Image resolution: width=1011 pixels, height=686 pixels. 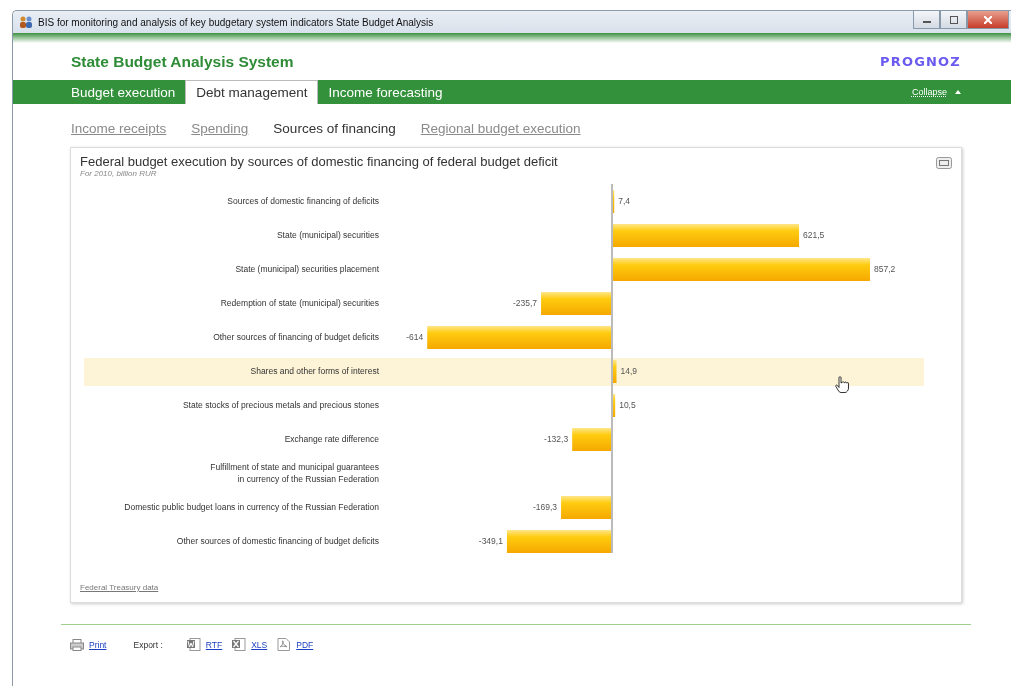 I want to click on value-label: -235,7, so click(x=525, y=303).